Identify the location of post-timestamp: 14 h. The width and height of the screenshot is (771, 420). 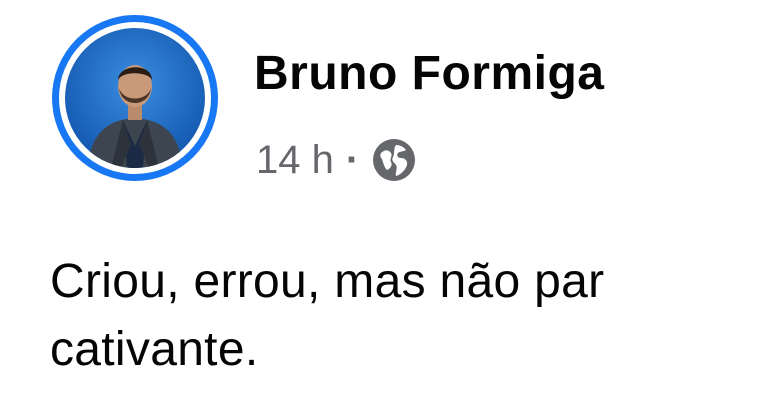
(295, 160).